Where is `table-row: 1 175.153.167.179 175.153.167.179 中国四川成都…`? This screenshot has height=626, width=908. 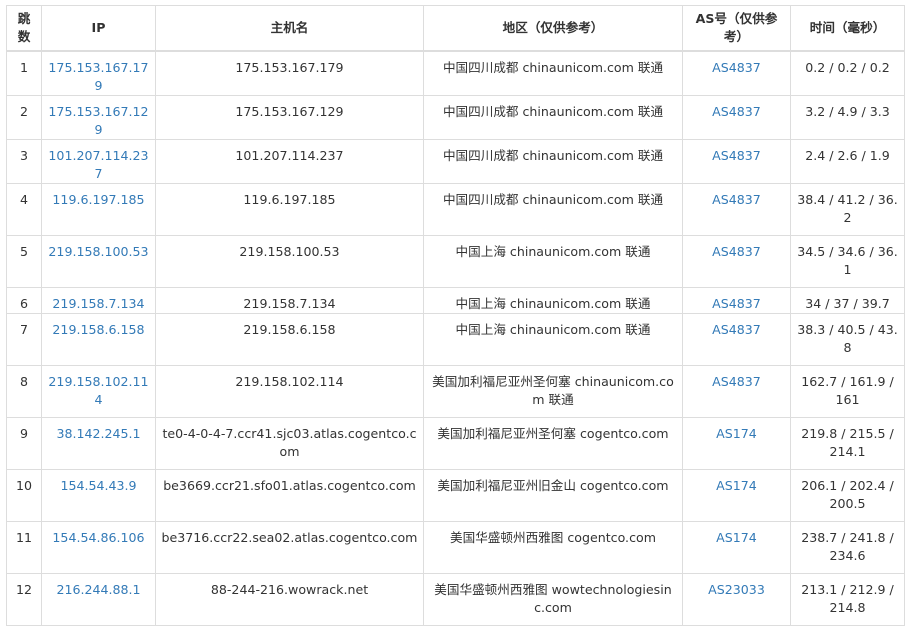 table-row: 1 175.153.167.179 175.153.167.179 中国四川成都… is located at coordinates (455, 73).